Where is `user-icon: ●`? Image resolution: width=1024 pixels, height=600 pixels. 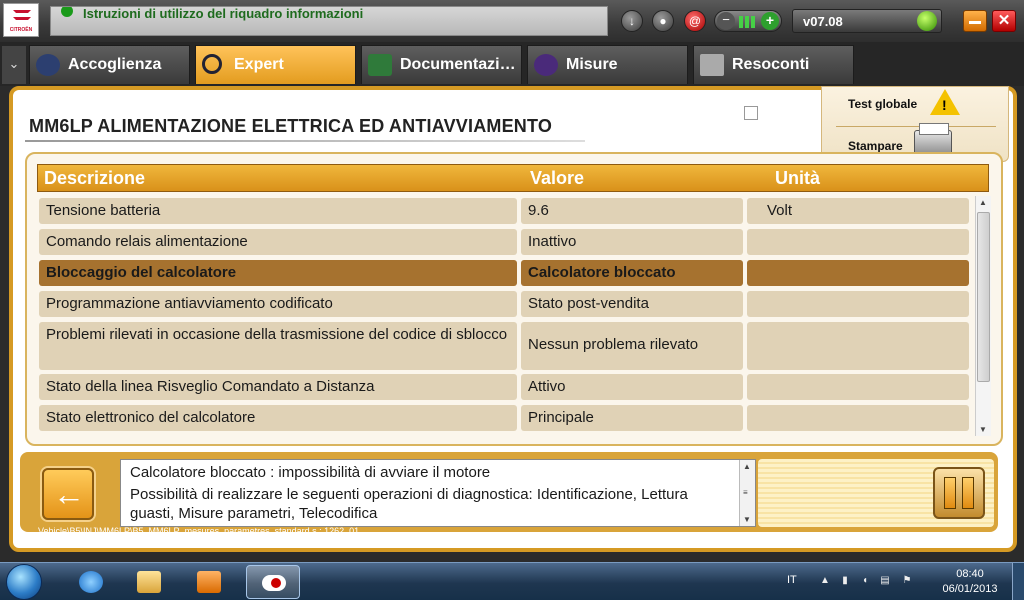
user-icon: ● is located at coordinates (663, 21).